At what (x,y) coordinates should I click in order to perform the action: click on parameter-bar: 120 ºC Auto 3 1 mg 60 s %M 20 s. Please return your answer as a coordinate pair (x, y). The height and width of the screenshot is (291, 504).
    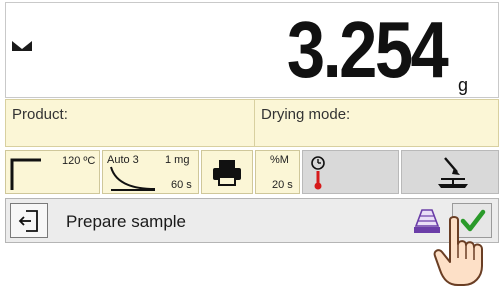
    Looking at the image, I should click on (252, 172).